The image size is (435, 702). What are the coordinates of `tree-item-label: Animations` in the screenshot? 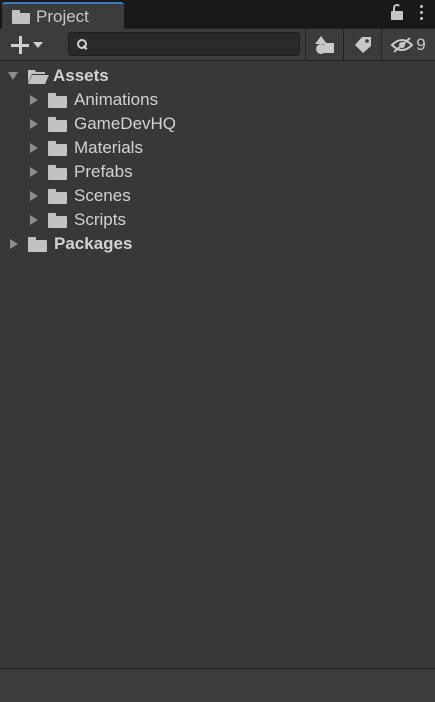 It's located at (116, 99).